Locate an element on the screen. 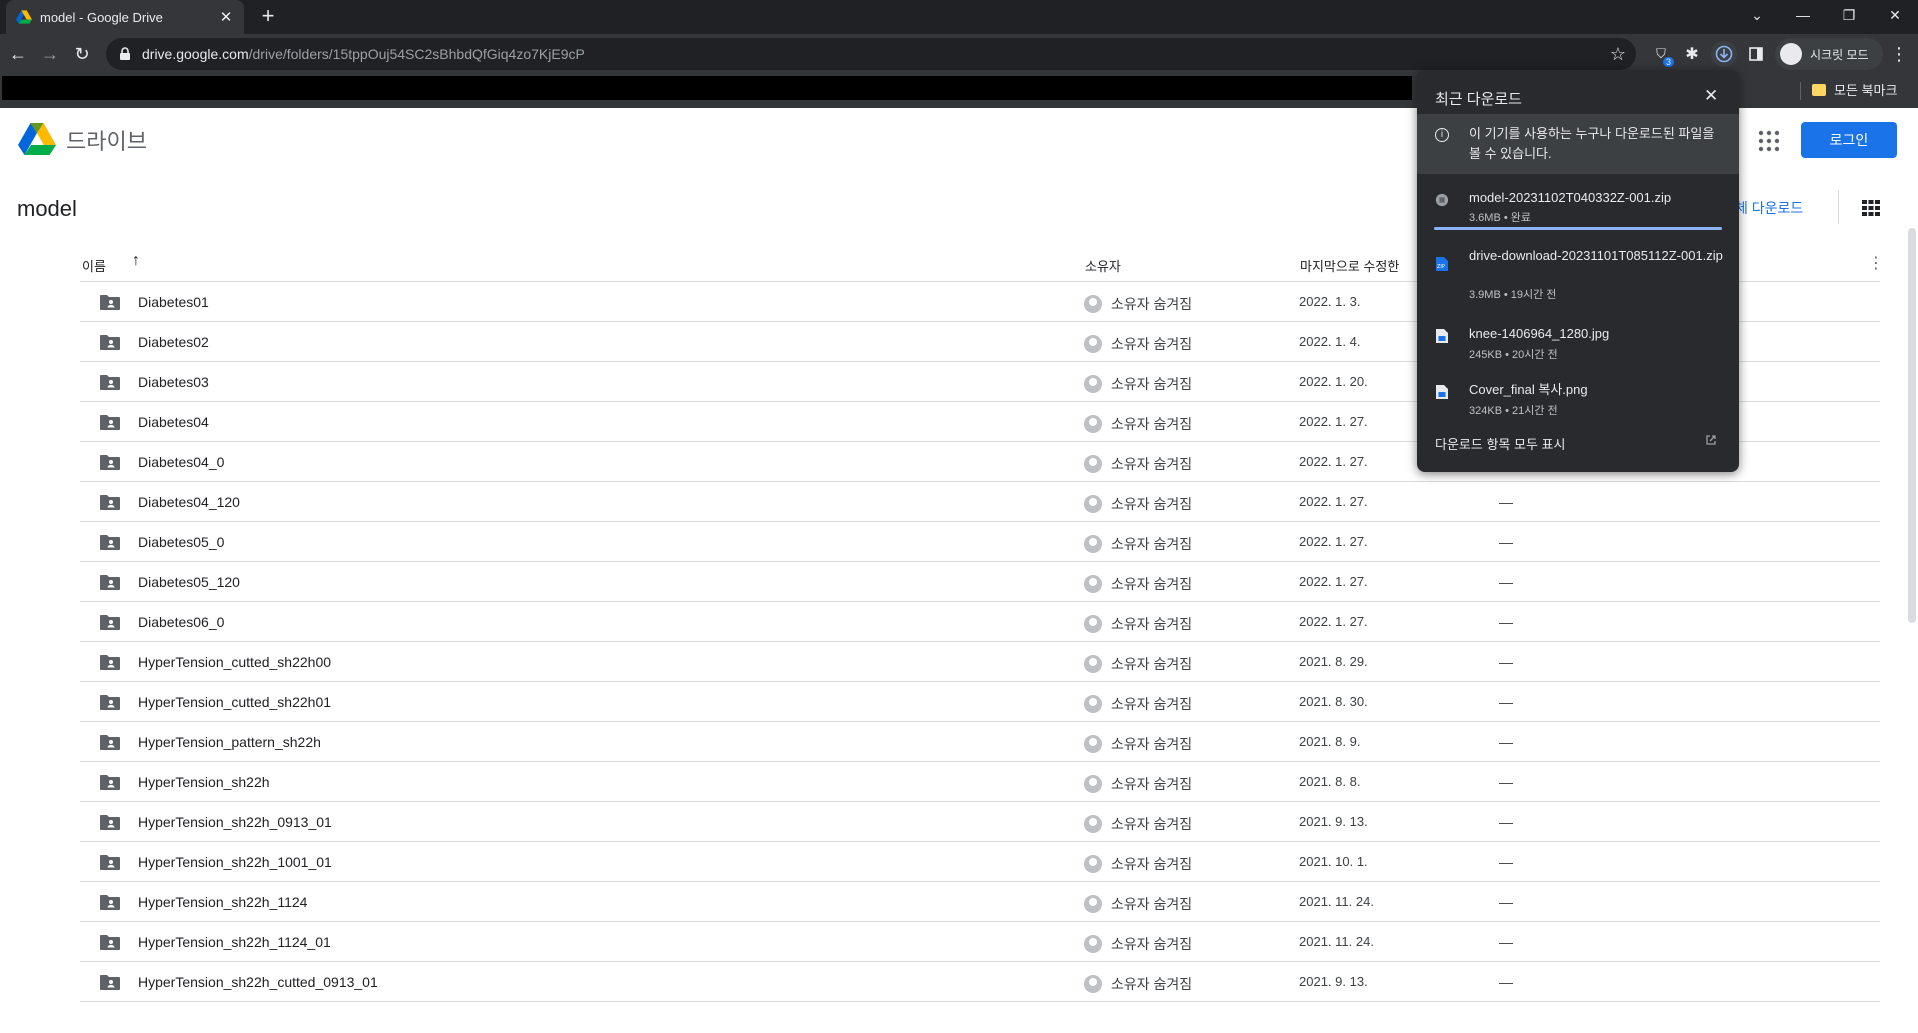 Image resolution: width=1918 pixels, height=1033 pixels. download-item: Cover_final 복사.png 324KB • 21시간 전 is located at coordinates (1578, 403).